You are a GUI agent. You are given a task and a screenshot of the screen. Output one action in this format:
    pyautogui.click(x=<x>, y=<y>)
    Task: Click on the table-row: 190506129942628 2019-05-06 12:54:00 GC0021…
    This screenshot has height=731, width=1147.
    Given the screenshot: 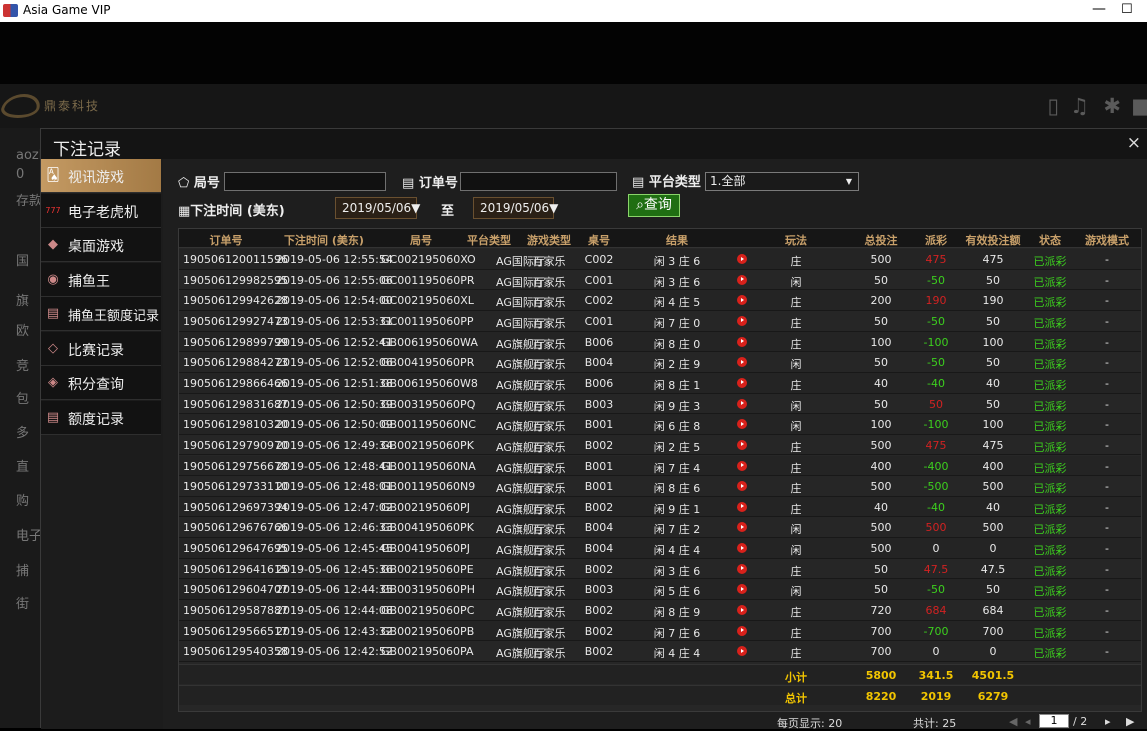 What is the action you would take?
    pyautogui.click(x=660, y=300)
    